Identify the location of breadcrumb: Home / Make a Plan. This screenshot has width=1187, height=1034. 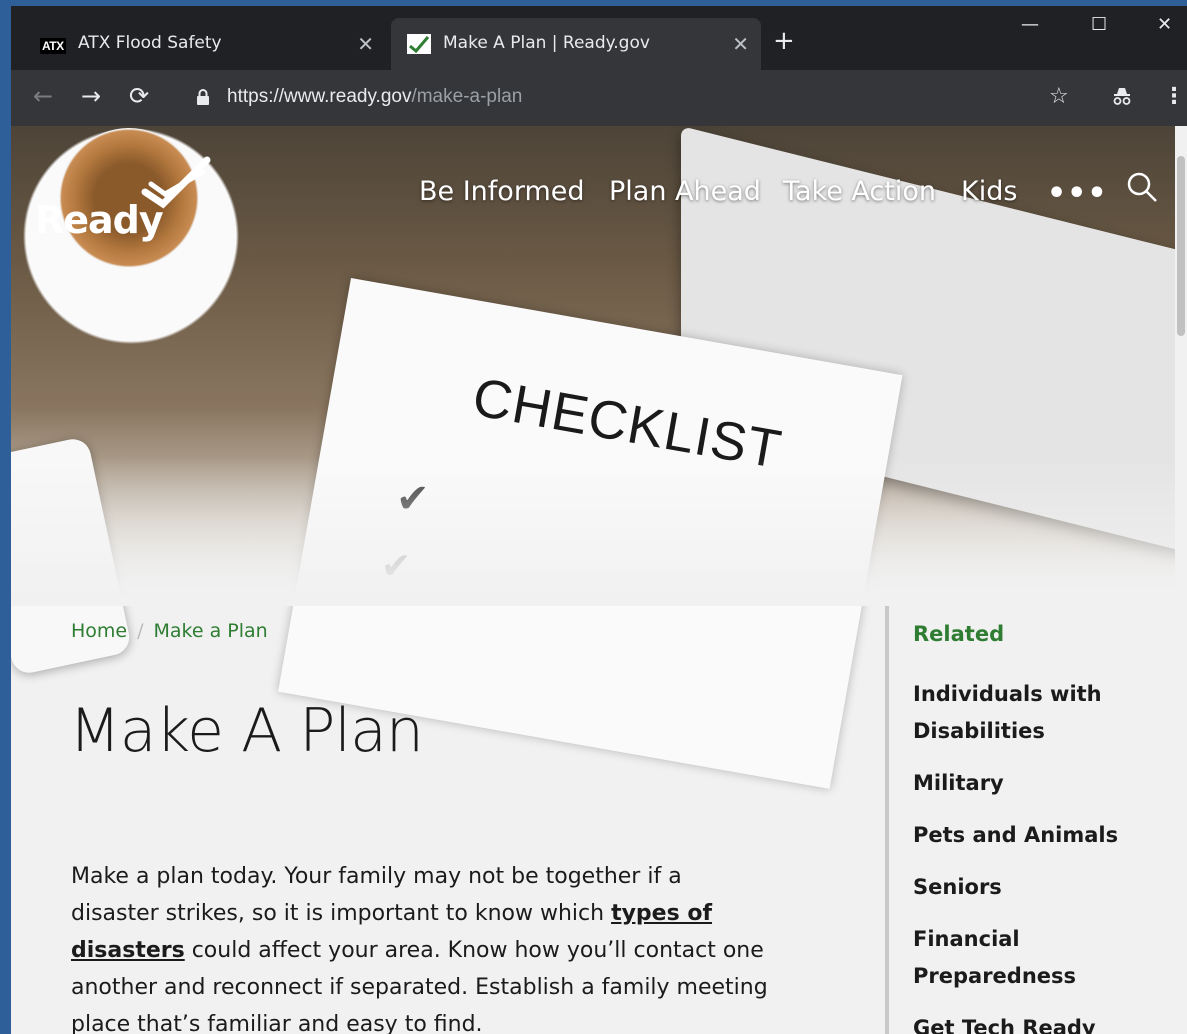
(169, 631).